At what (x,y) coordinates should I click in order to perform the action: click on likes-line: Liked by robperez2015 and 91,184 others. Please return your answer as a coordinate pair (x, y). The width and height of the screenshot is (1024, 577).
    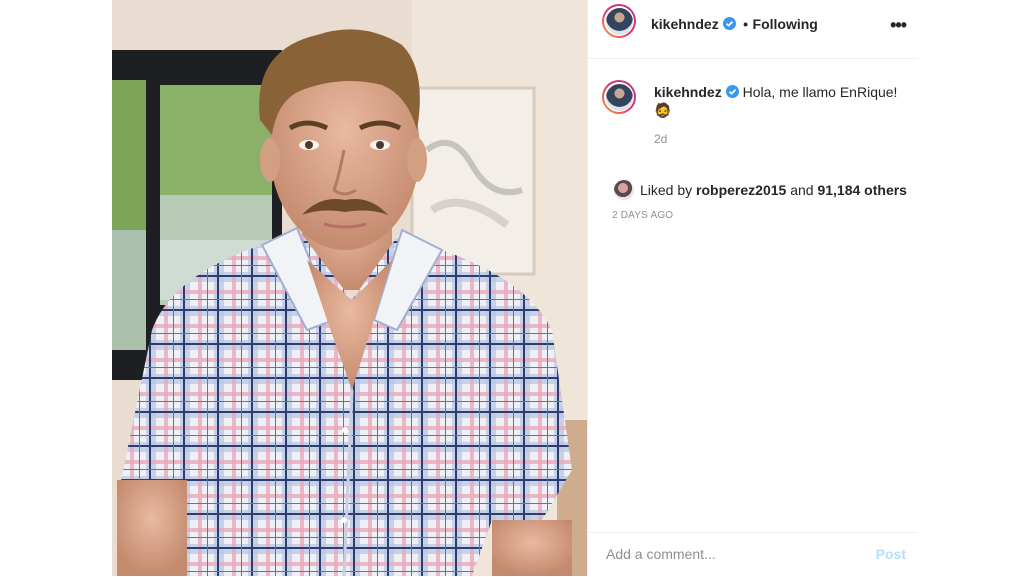
    Looking at the image, I should click on (760, 190).